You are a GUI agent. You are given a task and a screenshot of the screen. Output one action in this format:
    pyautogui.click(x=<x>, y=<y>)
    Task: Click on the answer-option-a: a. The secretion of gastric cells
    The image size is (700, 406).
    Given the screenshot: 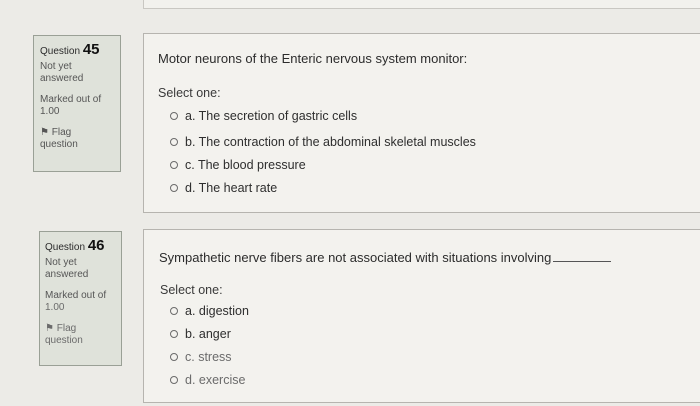 What is the action you would take?
    pyautogui.click(x=263, y=116)
    